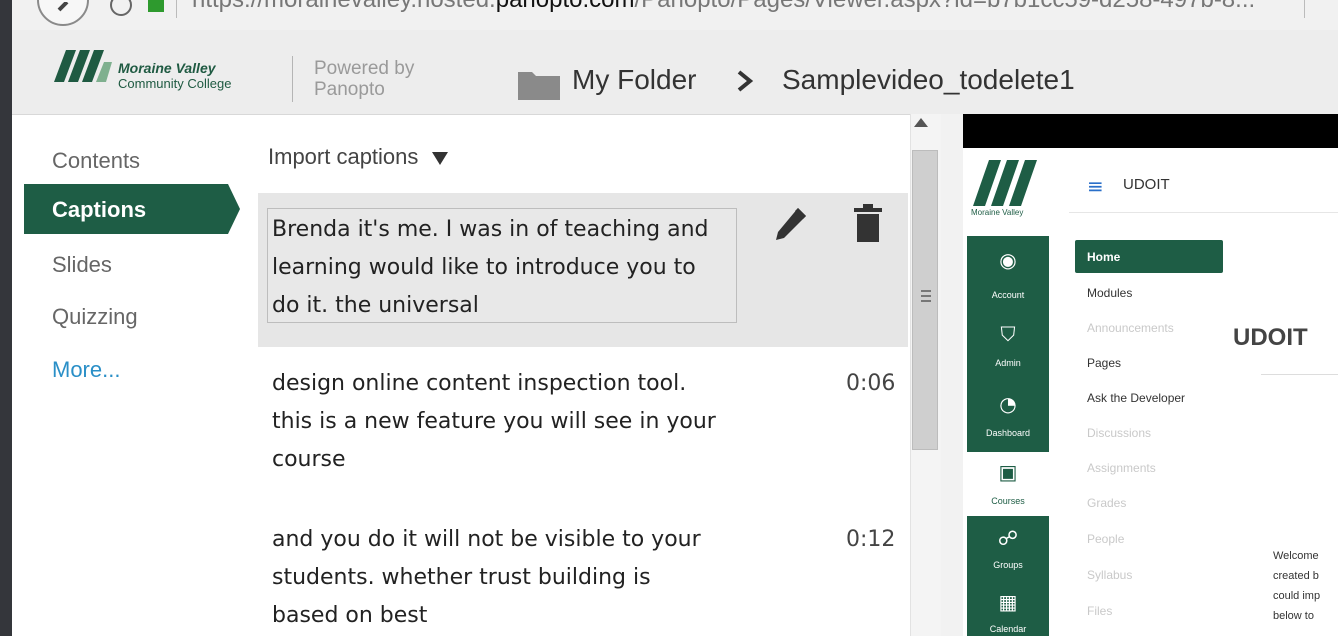  Describe the element at coordinates (121, 8) in the screenshot. I see `info-icon` at that location.